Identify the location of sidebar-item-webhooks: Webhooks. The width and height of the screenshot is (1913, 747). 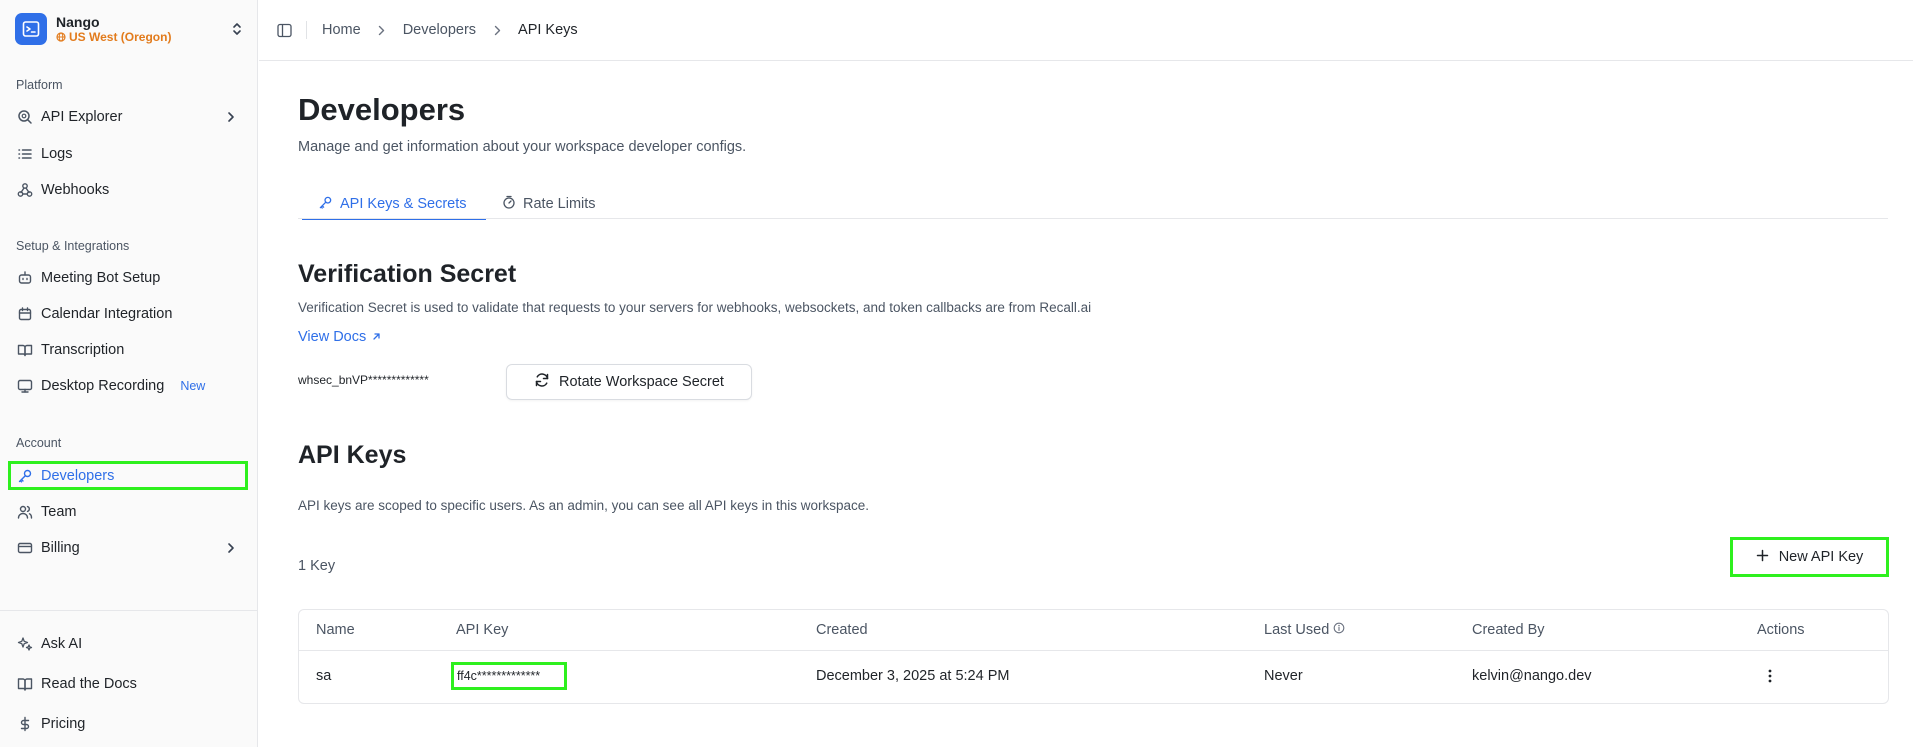
(128, 190).